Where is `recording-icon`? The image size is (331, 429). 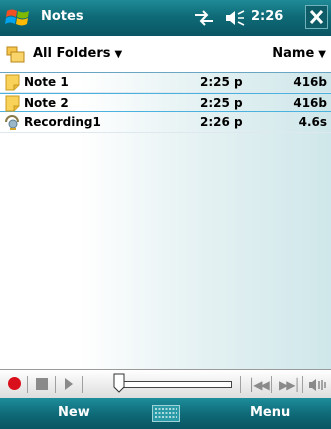
recording-icon is located at coordinates (12, 122).